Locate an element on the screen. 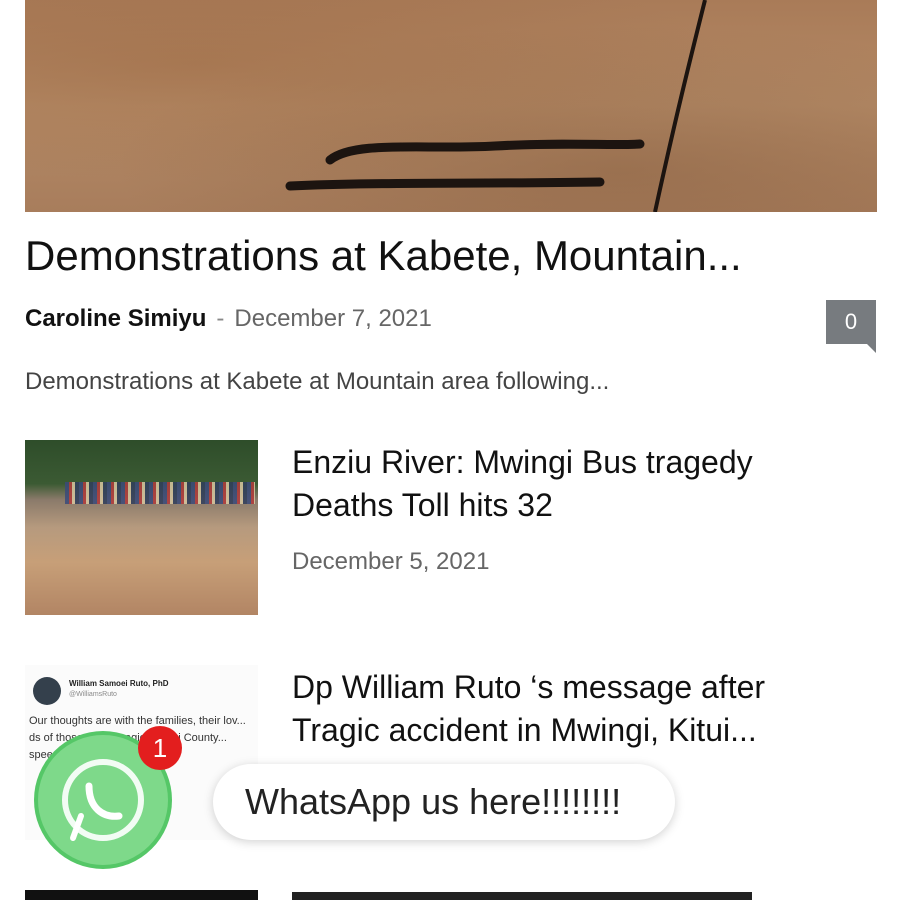 The width and height of the screenshot is (900, 900). tweet-author-name: William Samoei Ruto, PhD is located at coordinates (119, 683).